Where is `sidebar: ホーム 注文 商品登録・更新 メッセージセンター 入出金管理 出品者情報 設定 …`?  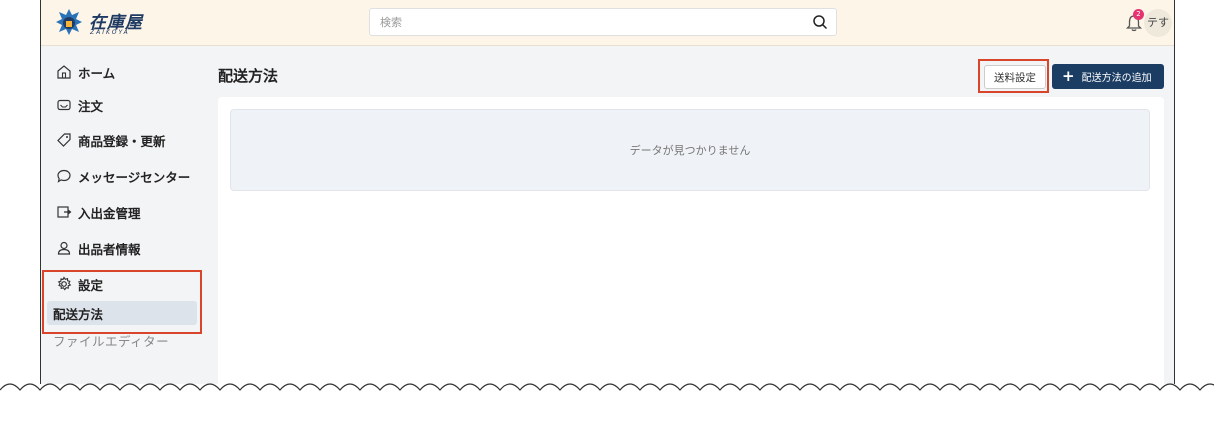 sidebar: ホーム 注文 商品登録・更新 メッセージセンター 入出金管理 出品者情報 設定 … is located at coordinates (122, 215).